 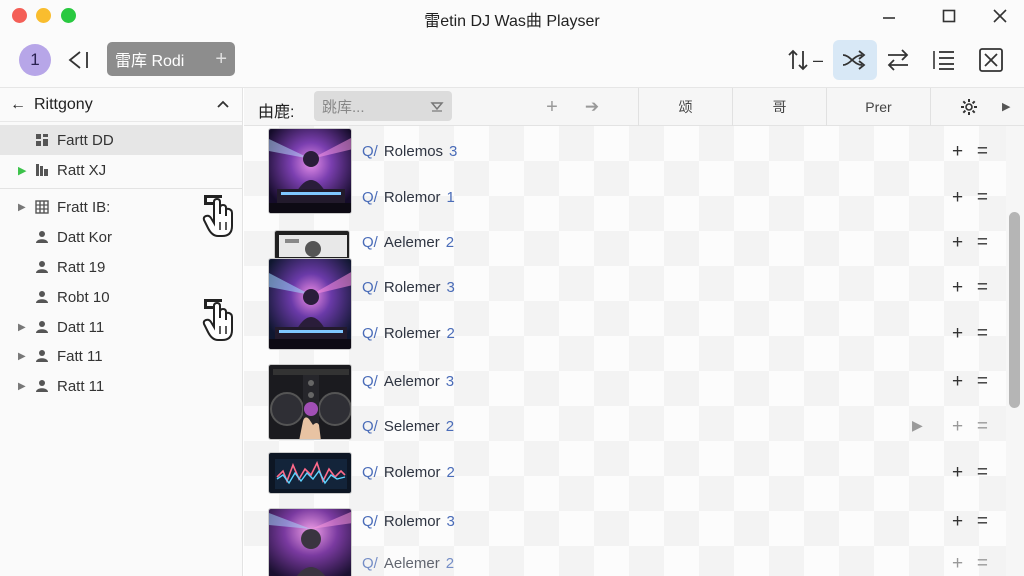 I want to click on shuffle-button, so click(x=855, y=60).